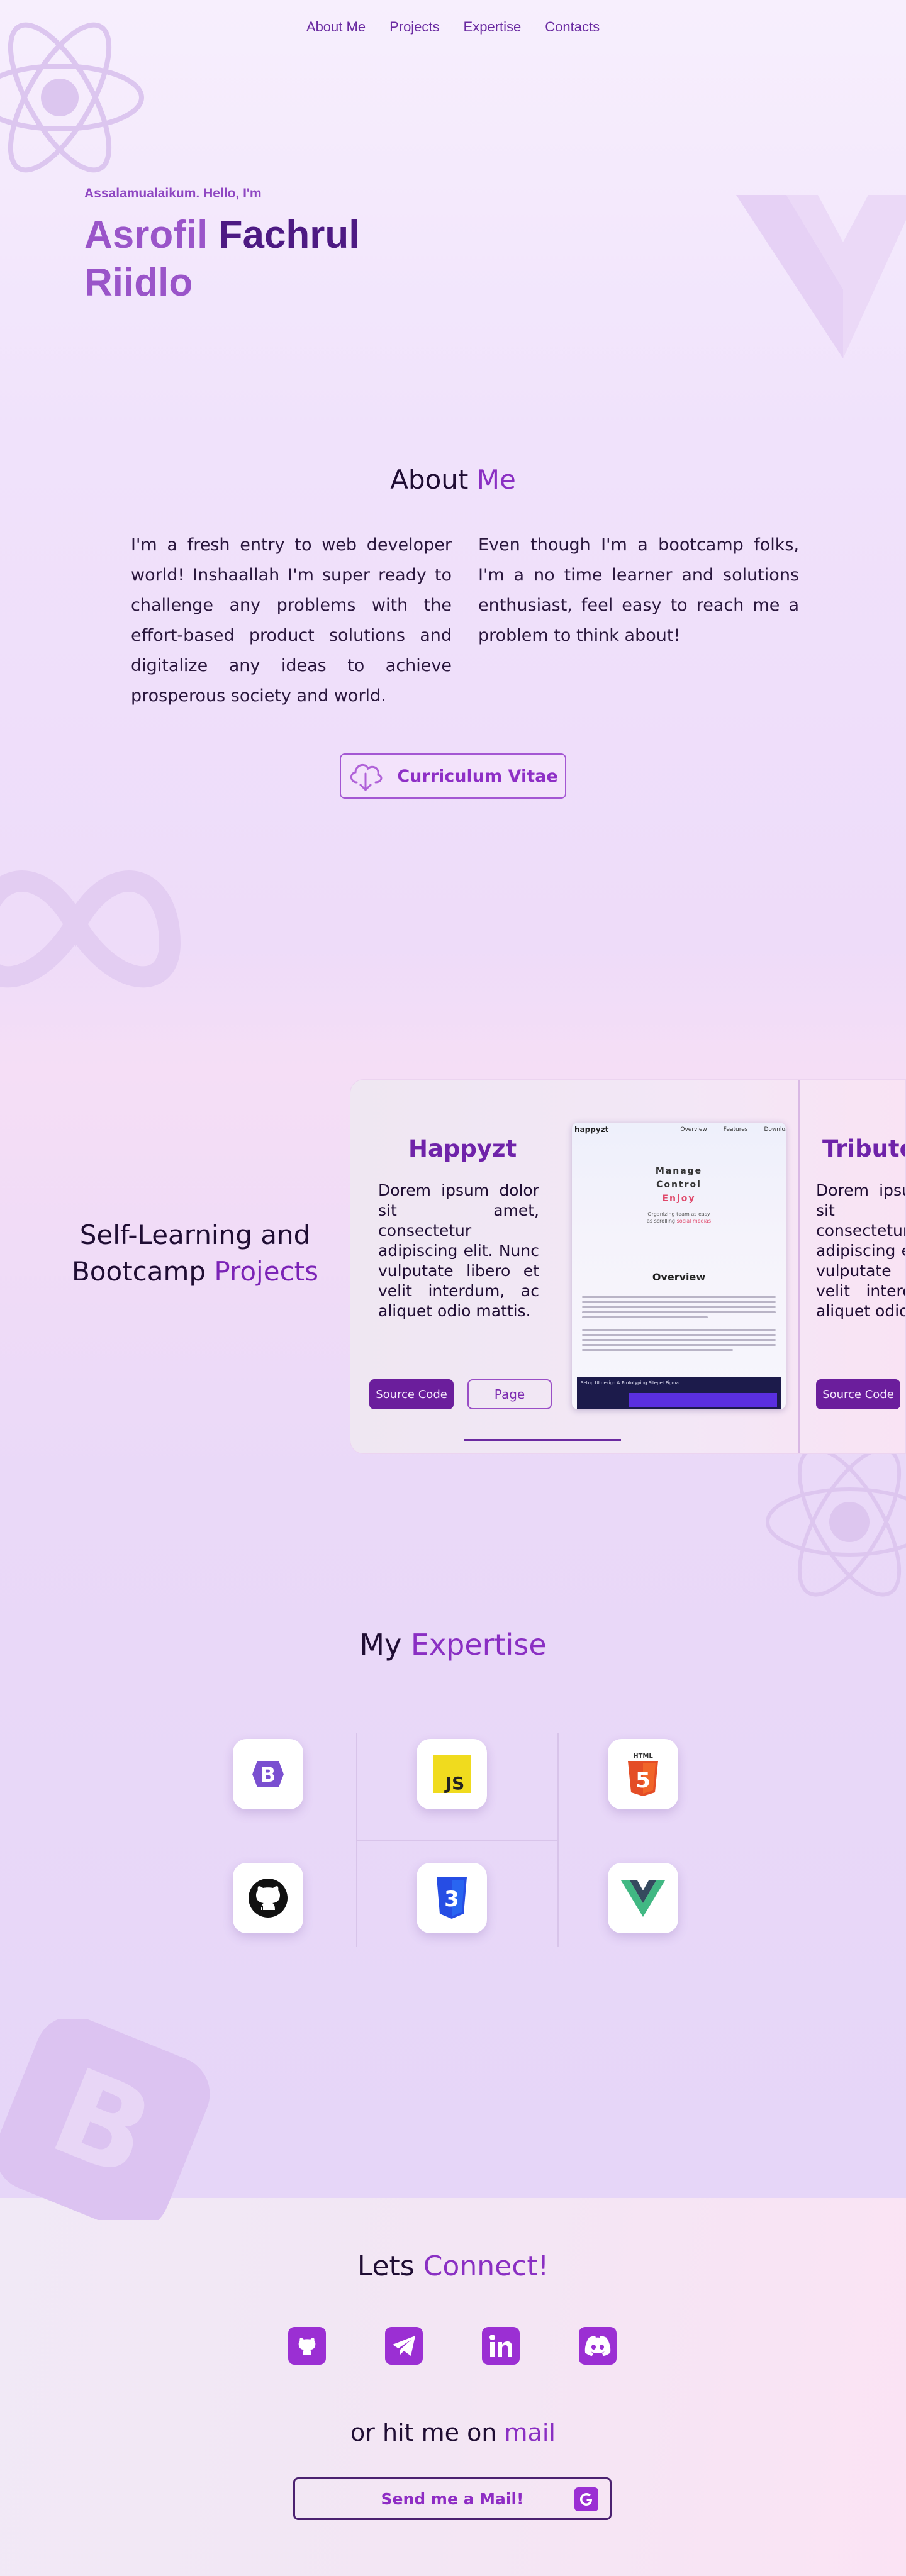 Image resolution: width=906 pixels, height=2576 pixels. Describe the element at coordinates (380, 1645) in the screenshot. I see `expertise-title-plain: My` at that location.